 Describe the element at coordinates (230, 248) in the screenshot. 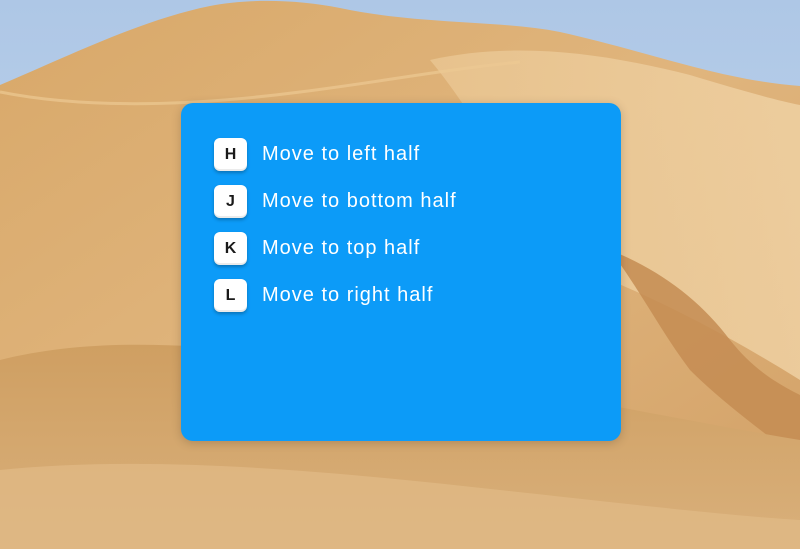

I see `key-k-keycap: K` at that location.